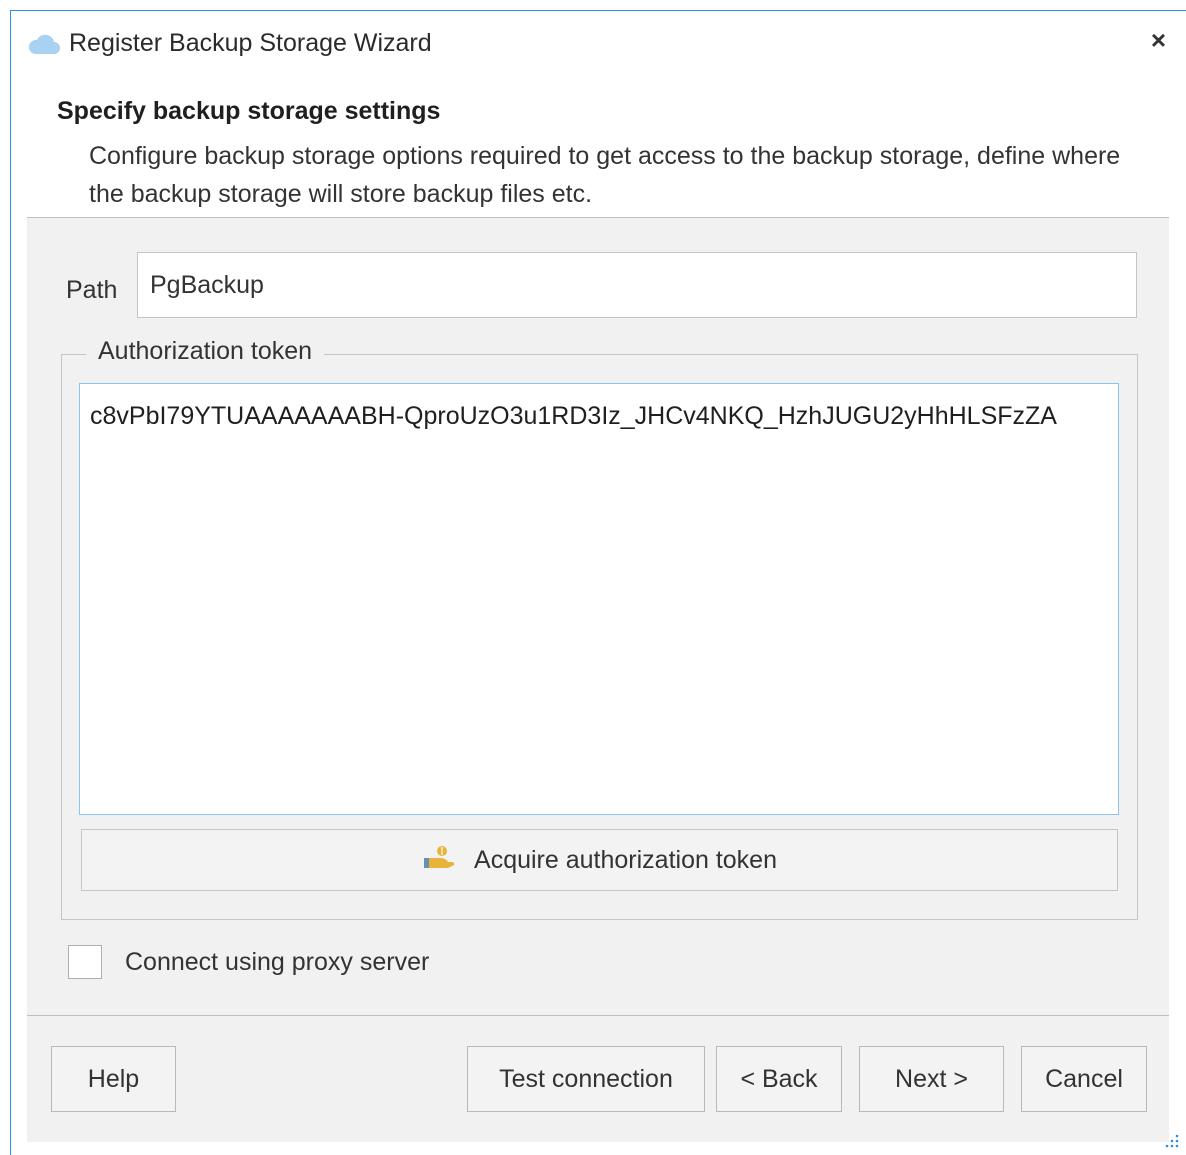  Describe the element at coordinates (277, 962) in the screenshot. I see `proxy-label: Connect using proxy server` at that location.